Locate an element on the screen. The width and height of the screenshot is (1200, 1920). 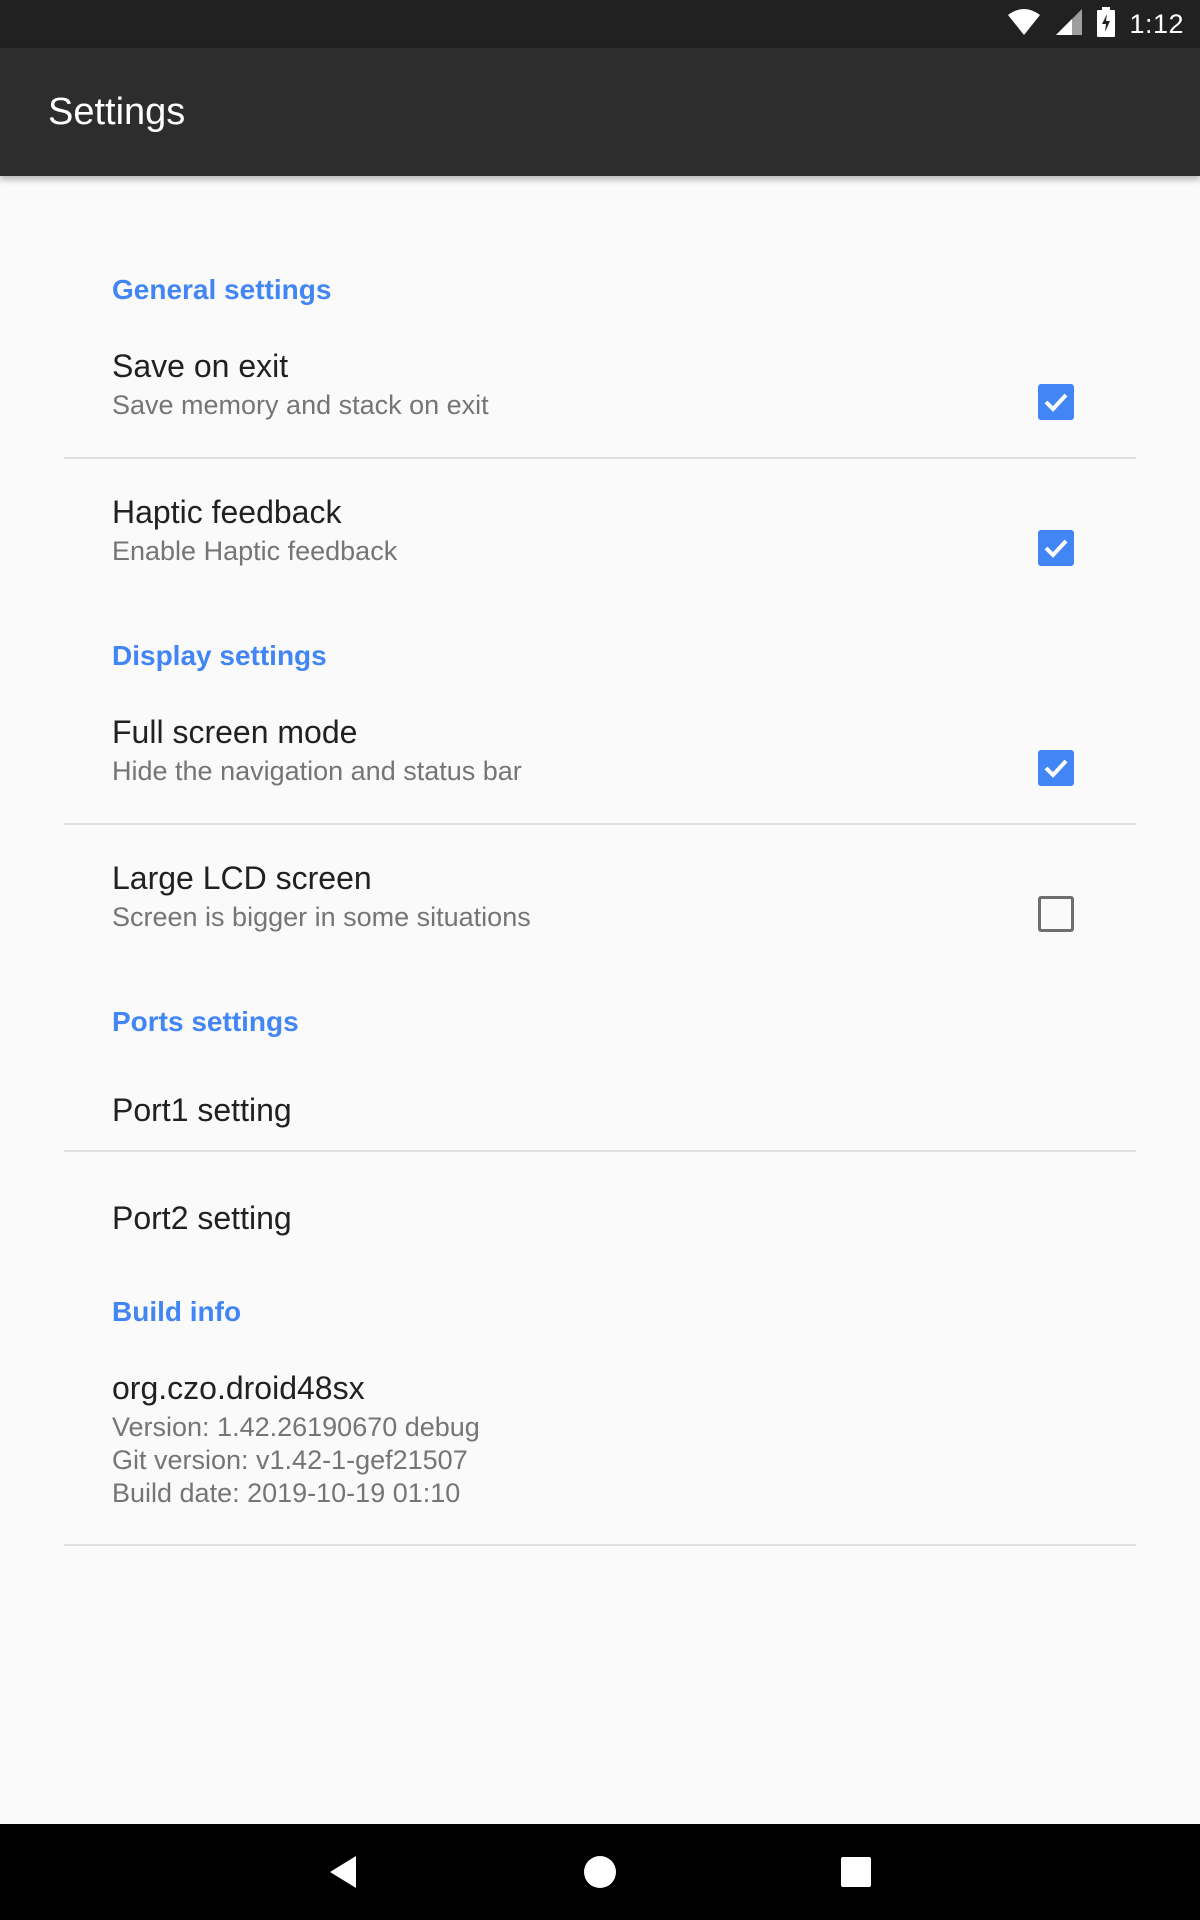
save-on-exit-checkbox is located at coordinates (1056, 402).